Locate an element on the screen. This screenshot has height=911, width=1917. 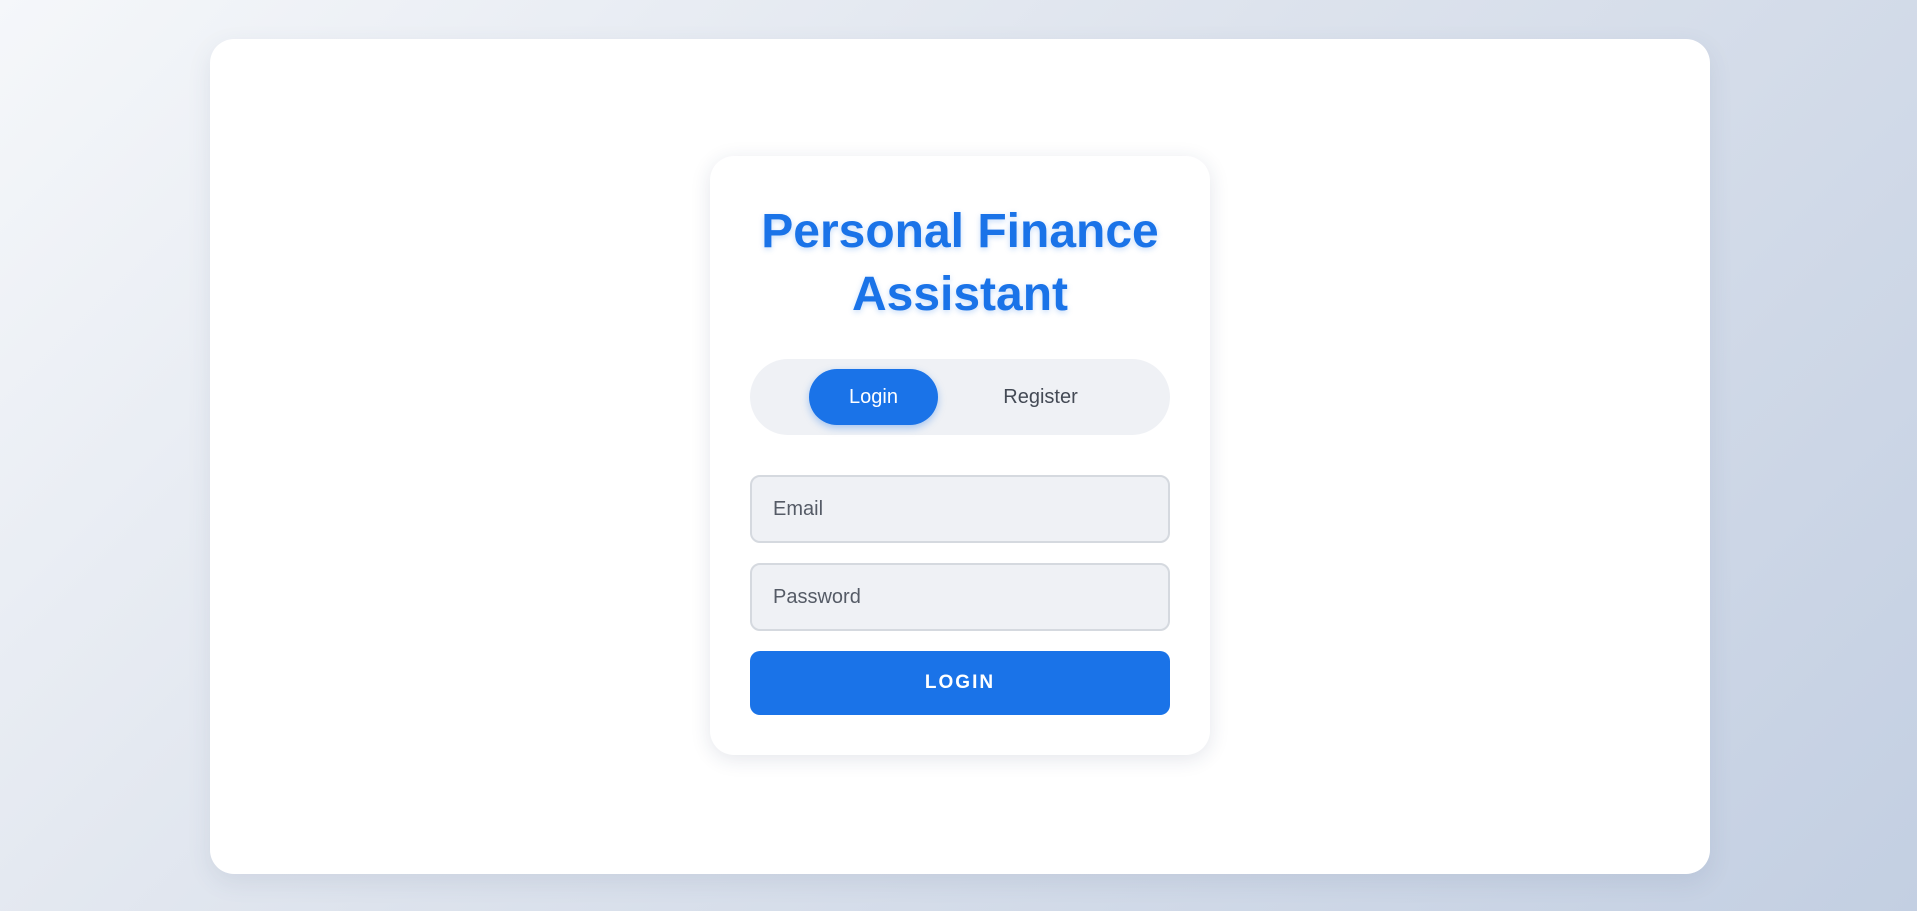
tab-register: Register is located at coordinates (1040, 397).